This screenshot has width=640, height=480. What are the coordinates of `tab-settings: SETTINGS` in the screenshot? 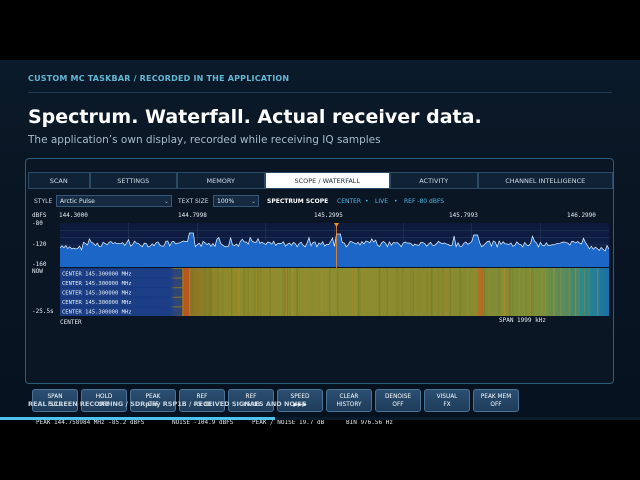 It's located at (133, 180).